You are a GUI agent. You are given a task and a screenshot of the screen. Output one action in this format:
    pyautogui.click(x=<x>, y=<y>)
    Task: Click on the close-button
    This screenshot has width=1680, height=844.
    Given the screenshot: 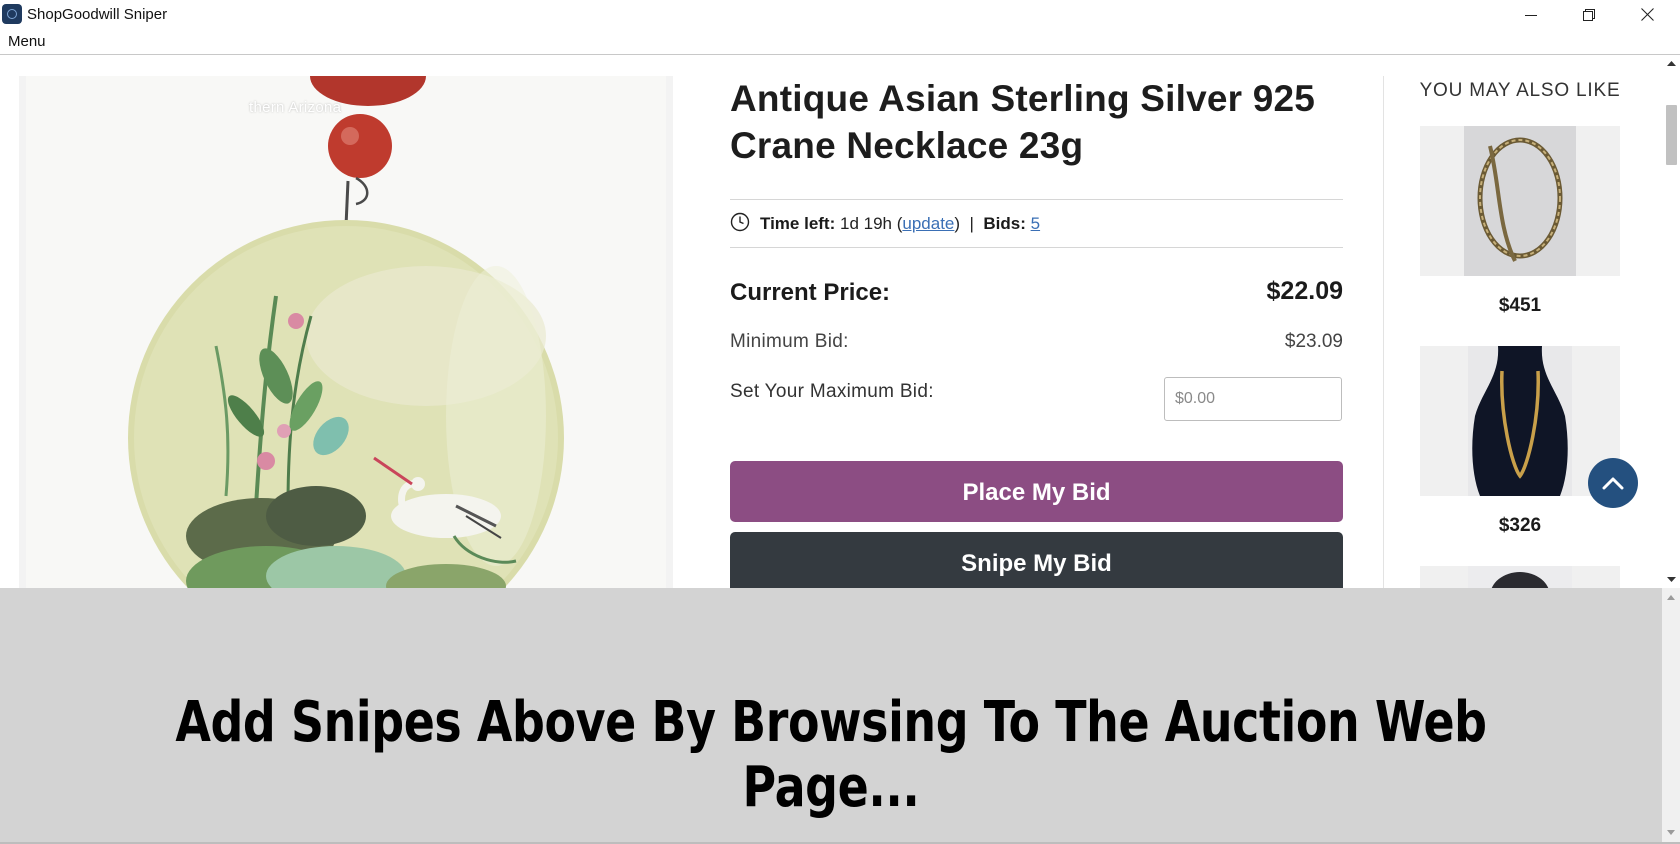 What is the action you would take?
    pyautogui.click(x=1647, y=14)
    